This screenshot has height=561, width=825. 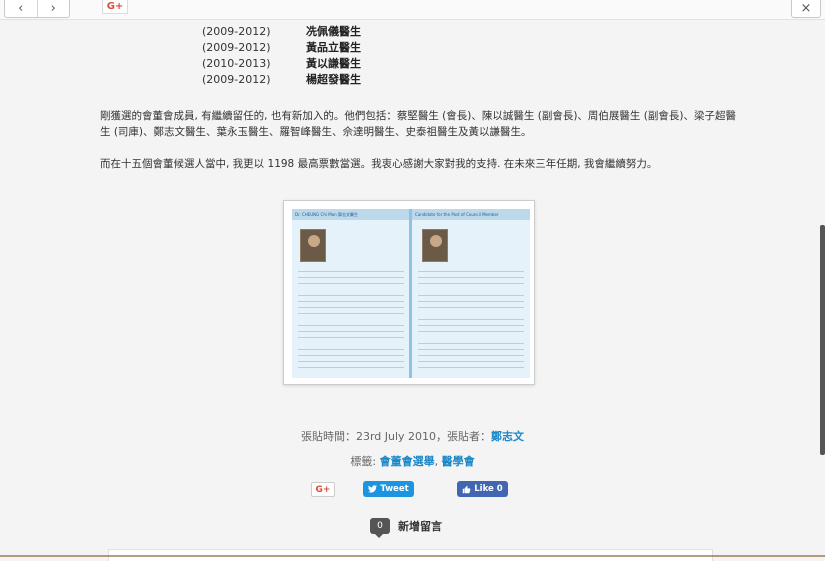 What do you see at coordinates (420, 526) in the screenshot?
I see `add-comment-label: 新增留言` at bounding box center [420, 526].